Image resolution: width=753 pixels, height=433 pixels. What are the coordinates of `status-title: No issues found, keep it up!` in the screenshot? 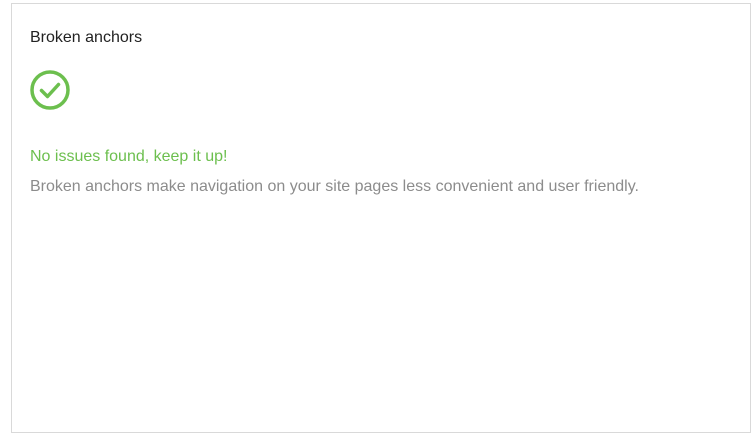 It's located at (129, 156).